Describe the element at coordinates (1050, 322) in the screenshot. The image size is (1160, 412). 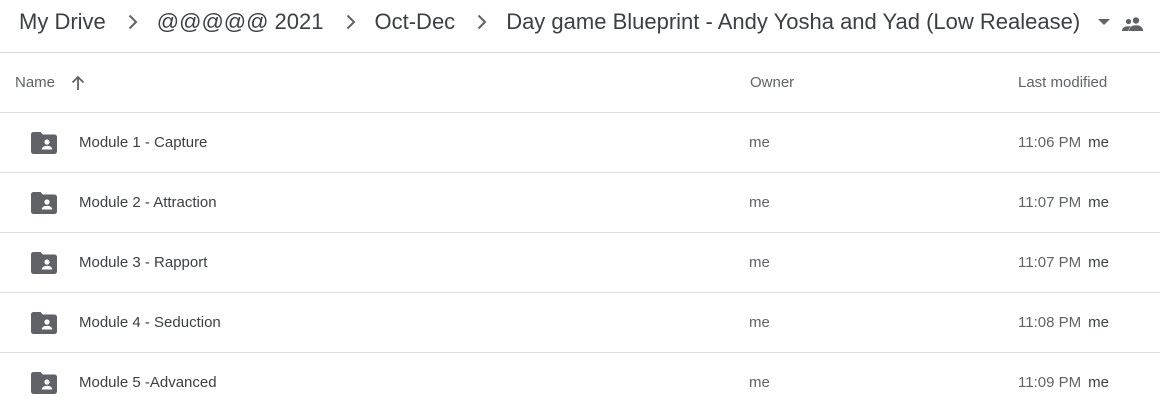
I see `modified-time: 11:08 PM` at that location.